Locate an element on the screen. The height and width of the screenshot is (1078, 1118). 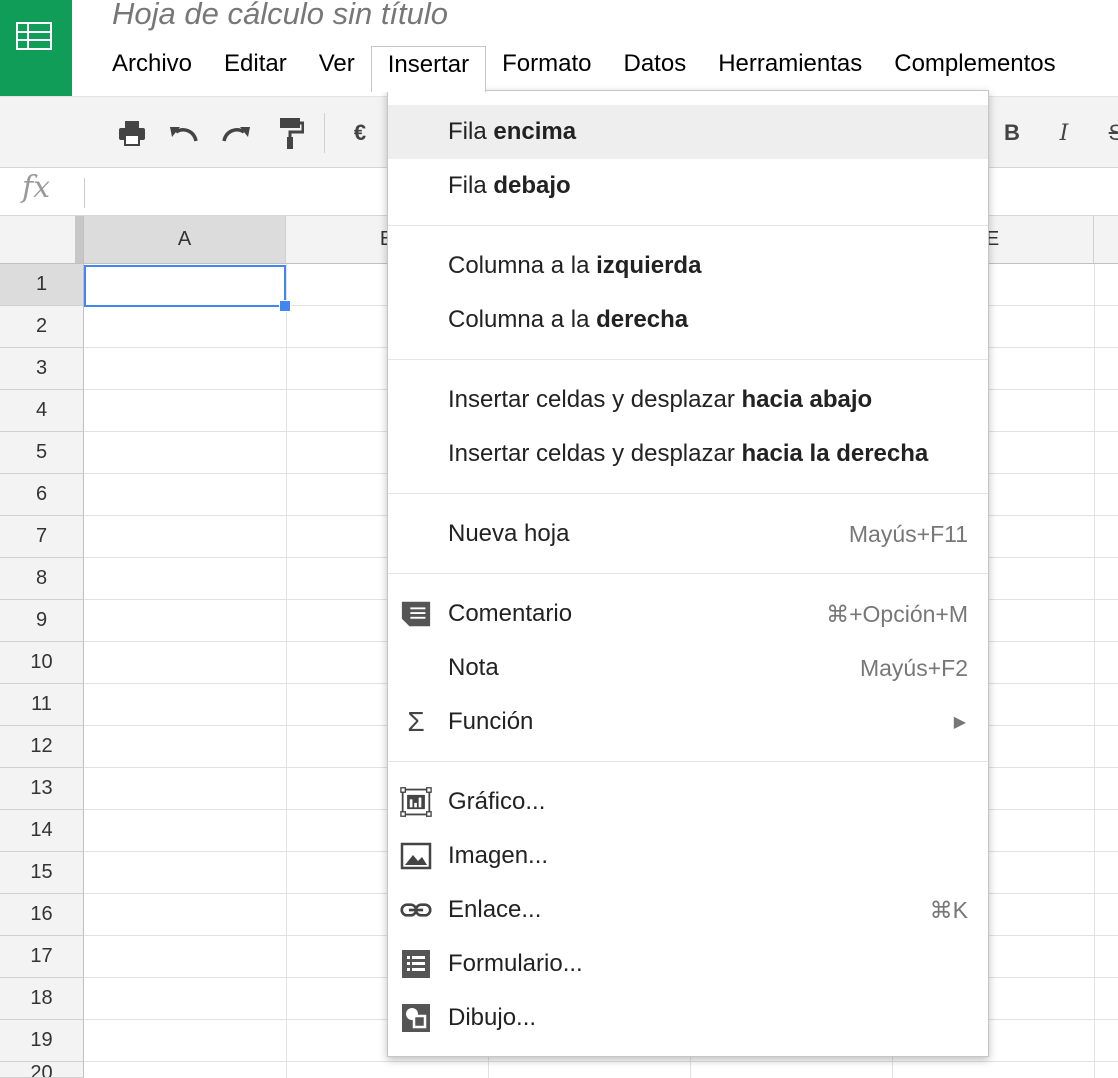
menu-item-label: Columna a la derecha is located at coordinates (568, 320).